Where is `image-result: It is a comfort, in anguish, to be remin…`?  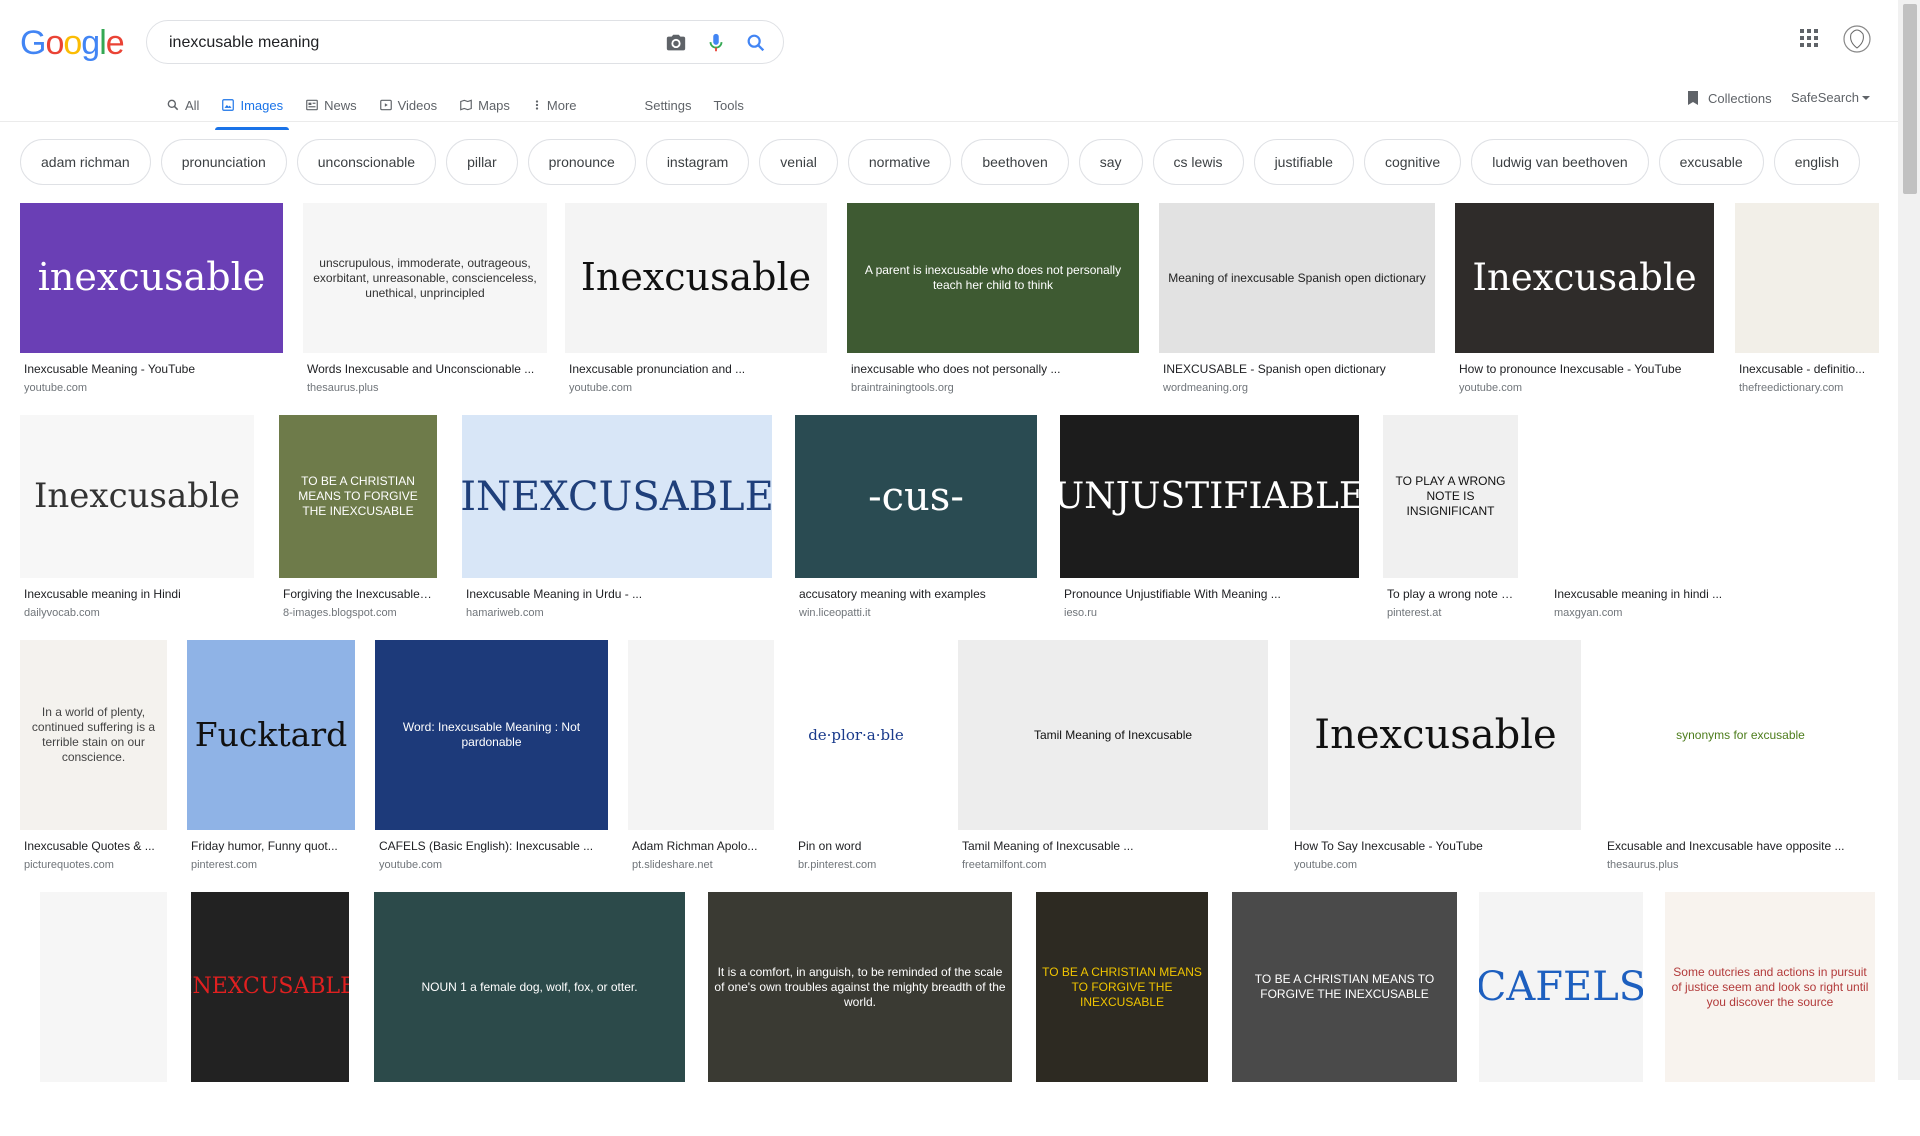
image-result: It is a comfort, in anguish, to be remin… is located at coordinates (860, 1014).